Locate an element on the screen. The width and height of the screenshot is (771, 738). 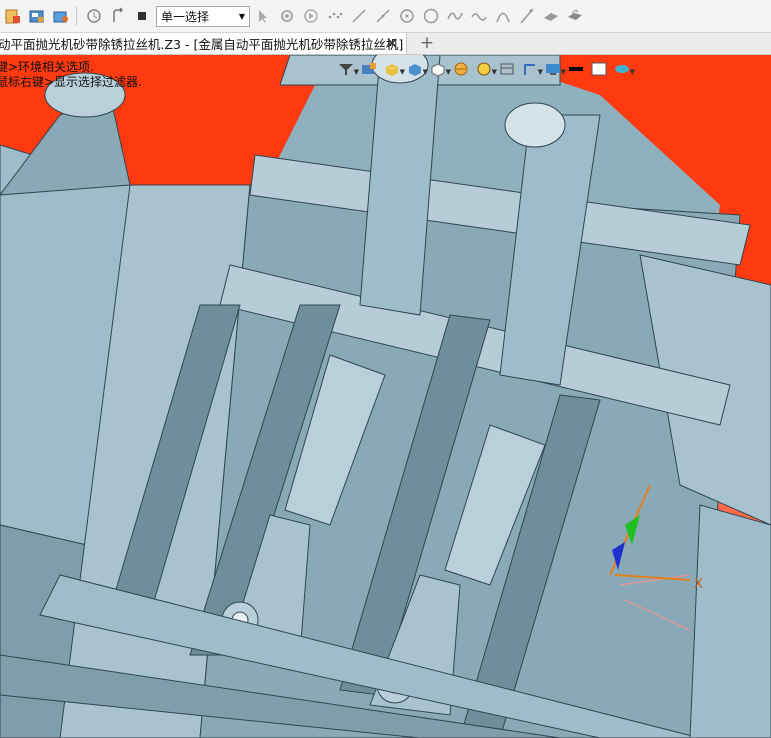
surface-icon is located at coordinates (575, 16).